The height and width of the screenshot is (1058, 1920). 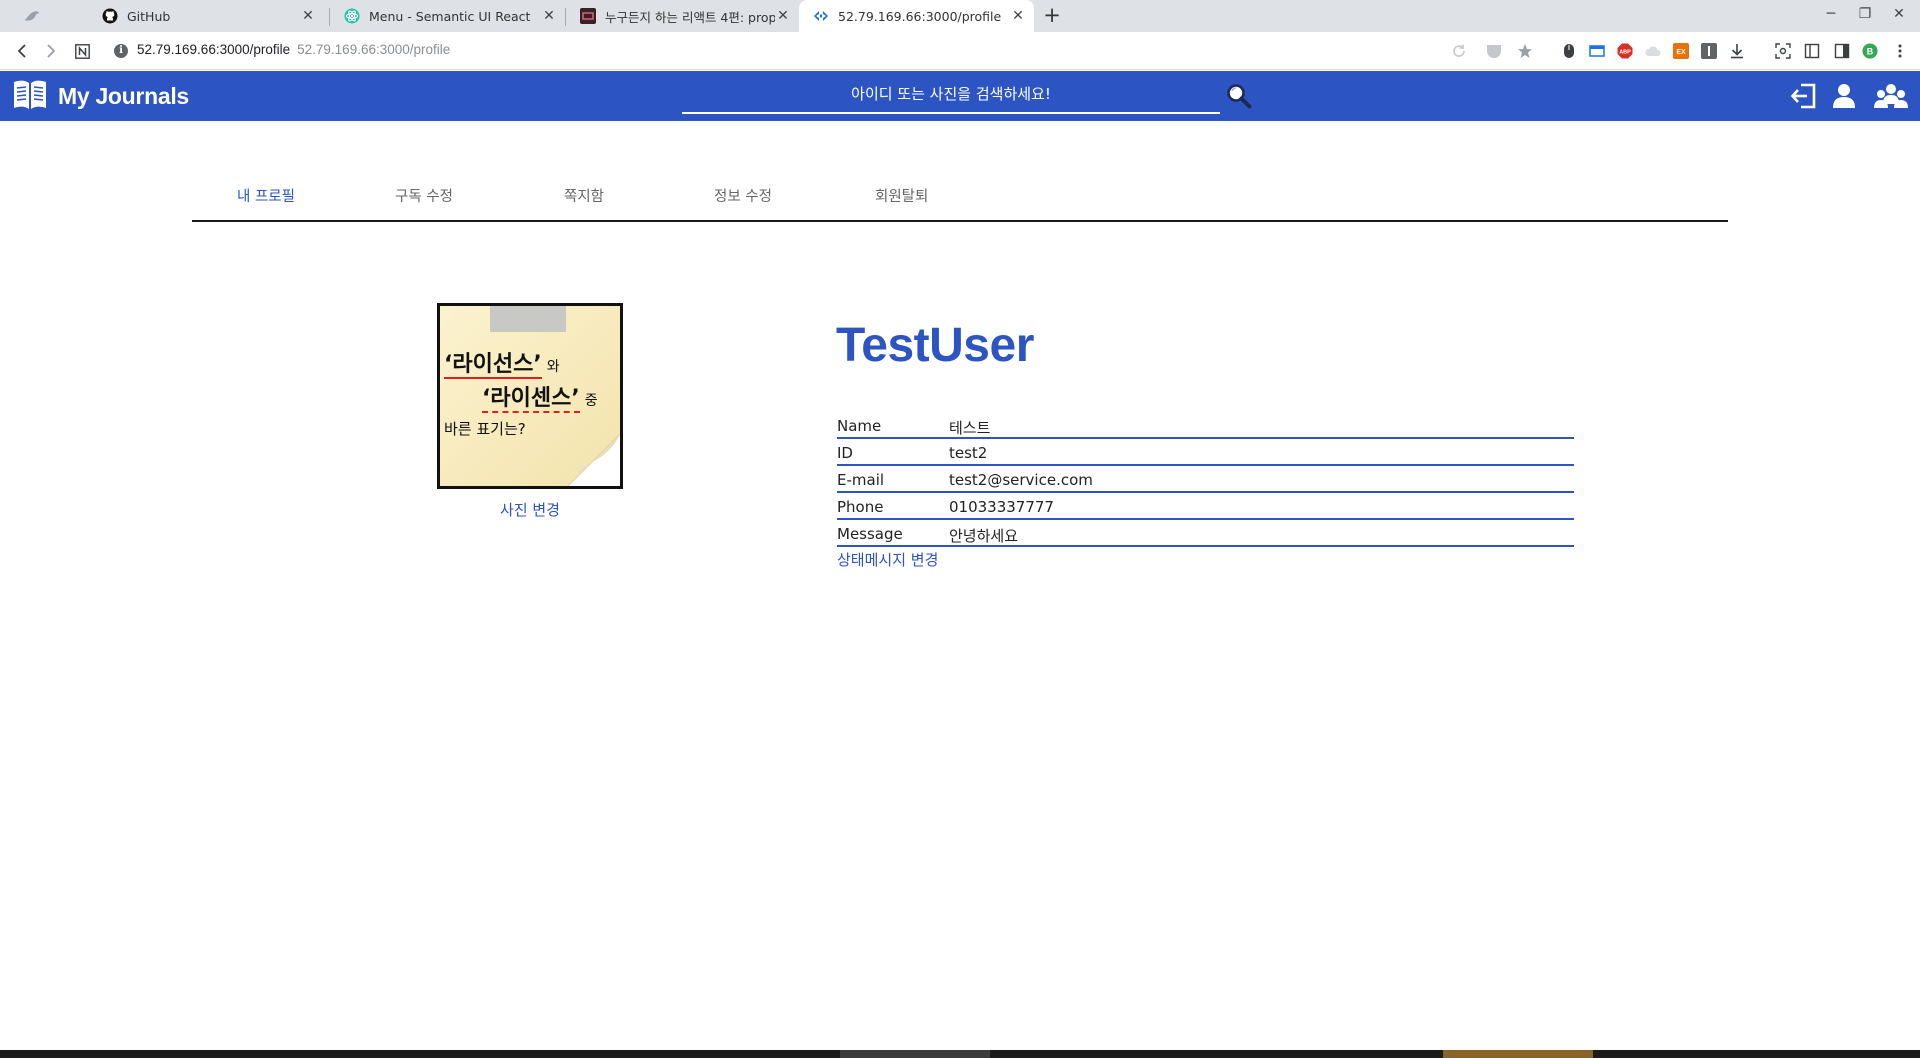 What do you see at coordinates (32, 16) in the screenshot?
I see `bird-icon` at bounding box center [32, 16].